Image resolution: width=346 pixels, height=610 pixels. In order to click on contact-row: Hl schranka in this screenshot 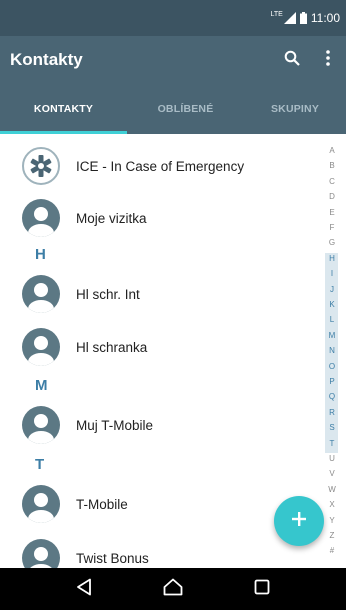, I will do `click(159, 347)`.